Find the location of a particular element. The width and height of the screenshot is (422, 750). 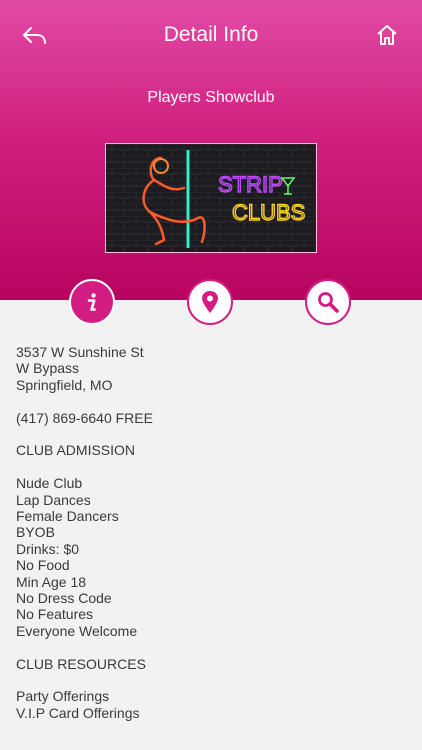

search-button is located at coordinates (328, 302).